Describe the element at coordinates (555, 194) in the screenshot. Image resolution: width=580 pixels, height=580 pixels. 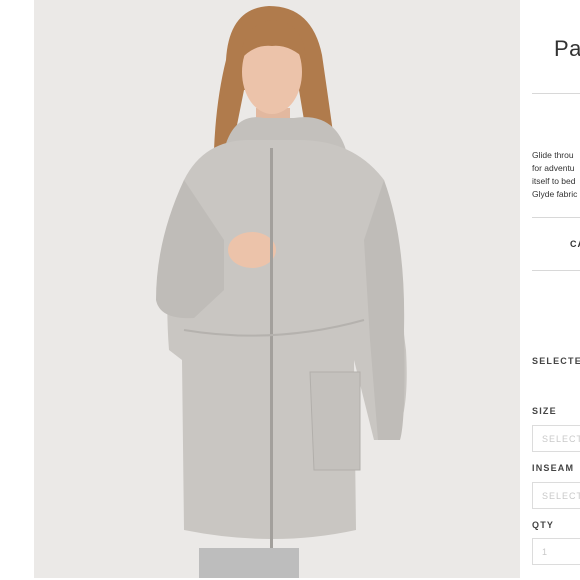
I see `description-line: Glyde fabric` at that location.